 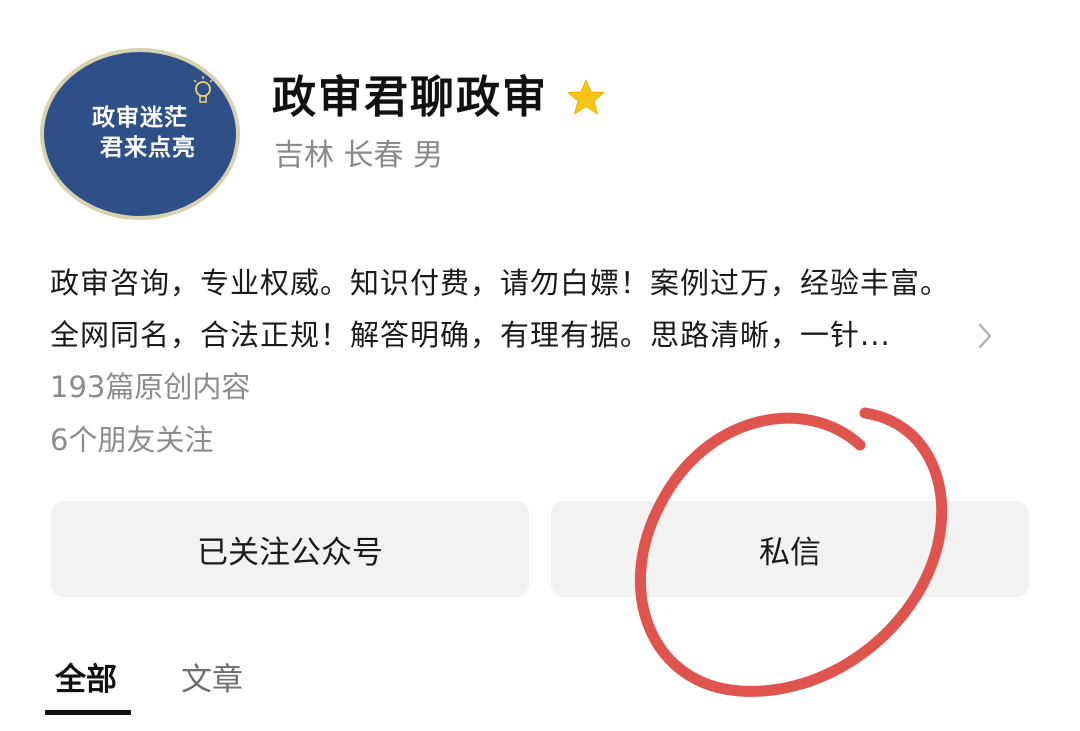 I want to click on star-icon, so click(x=586, y=97).